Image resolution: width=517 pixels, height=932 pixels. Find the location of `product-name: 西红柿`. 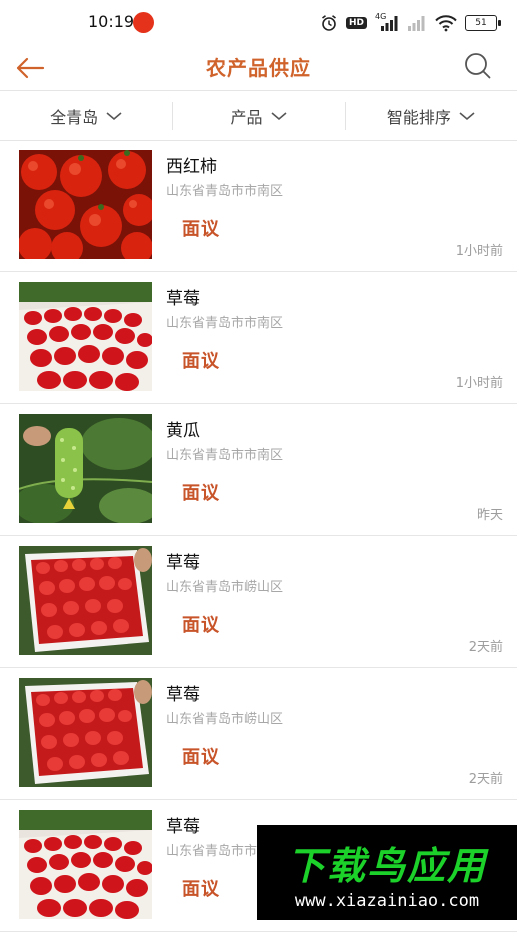

product-name: 西红柿 is located at coordinates (191, 167).